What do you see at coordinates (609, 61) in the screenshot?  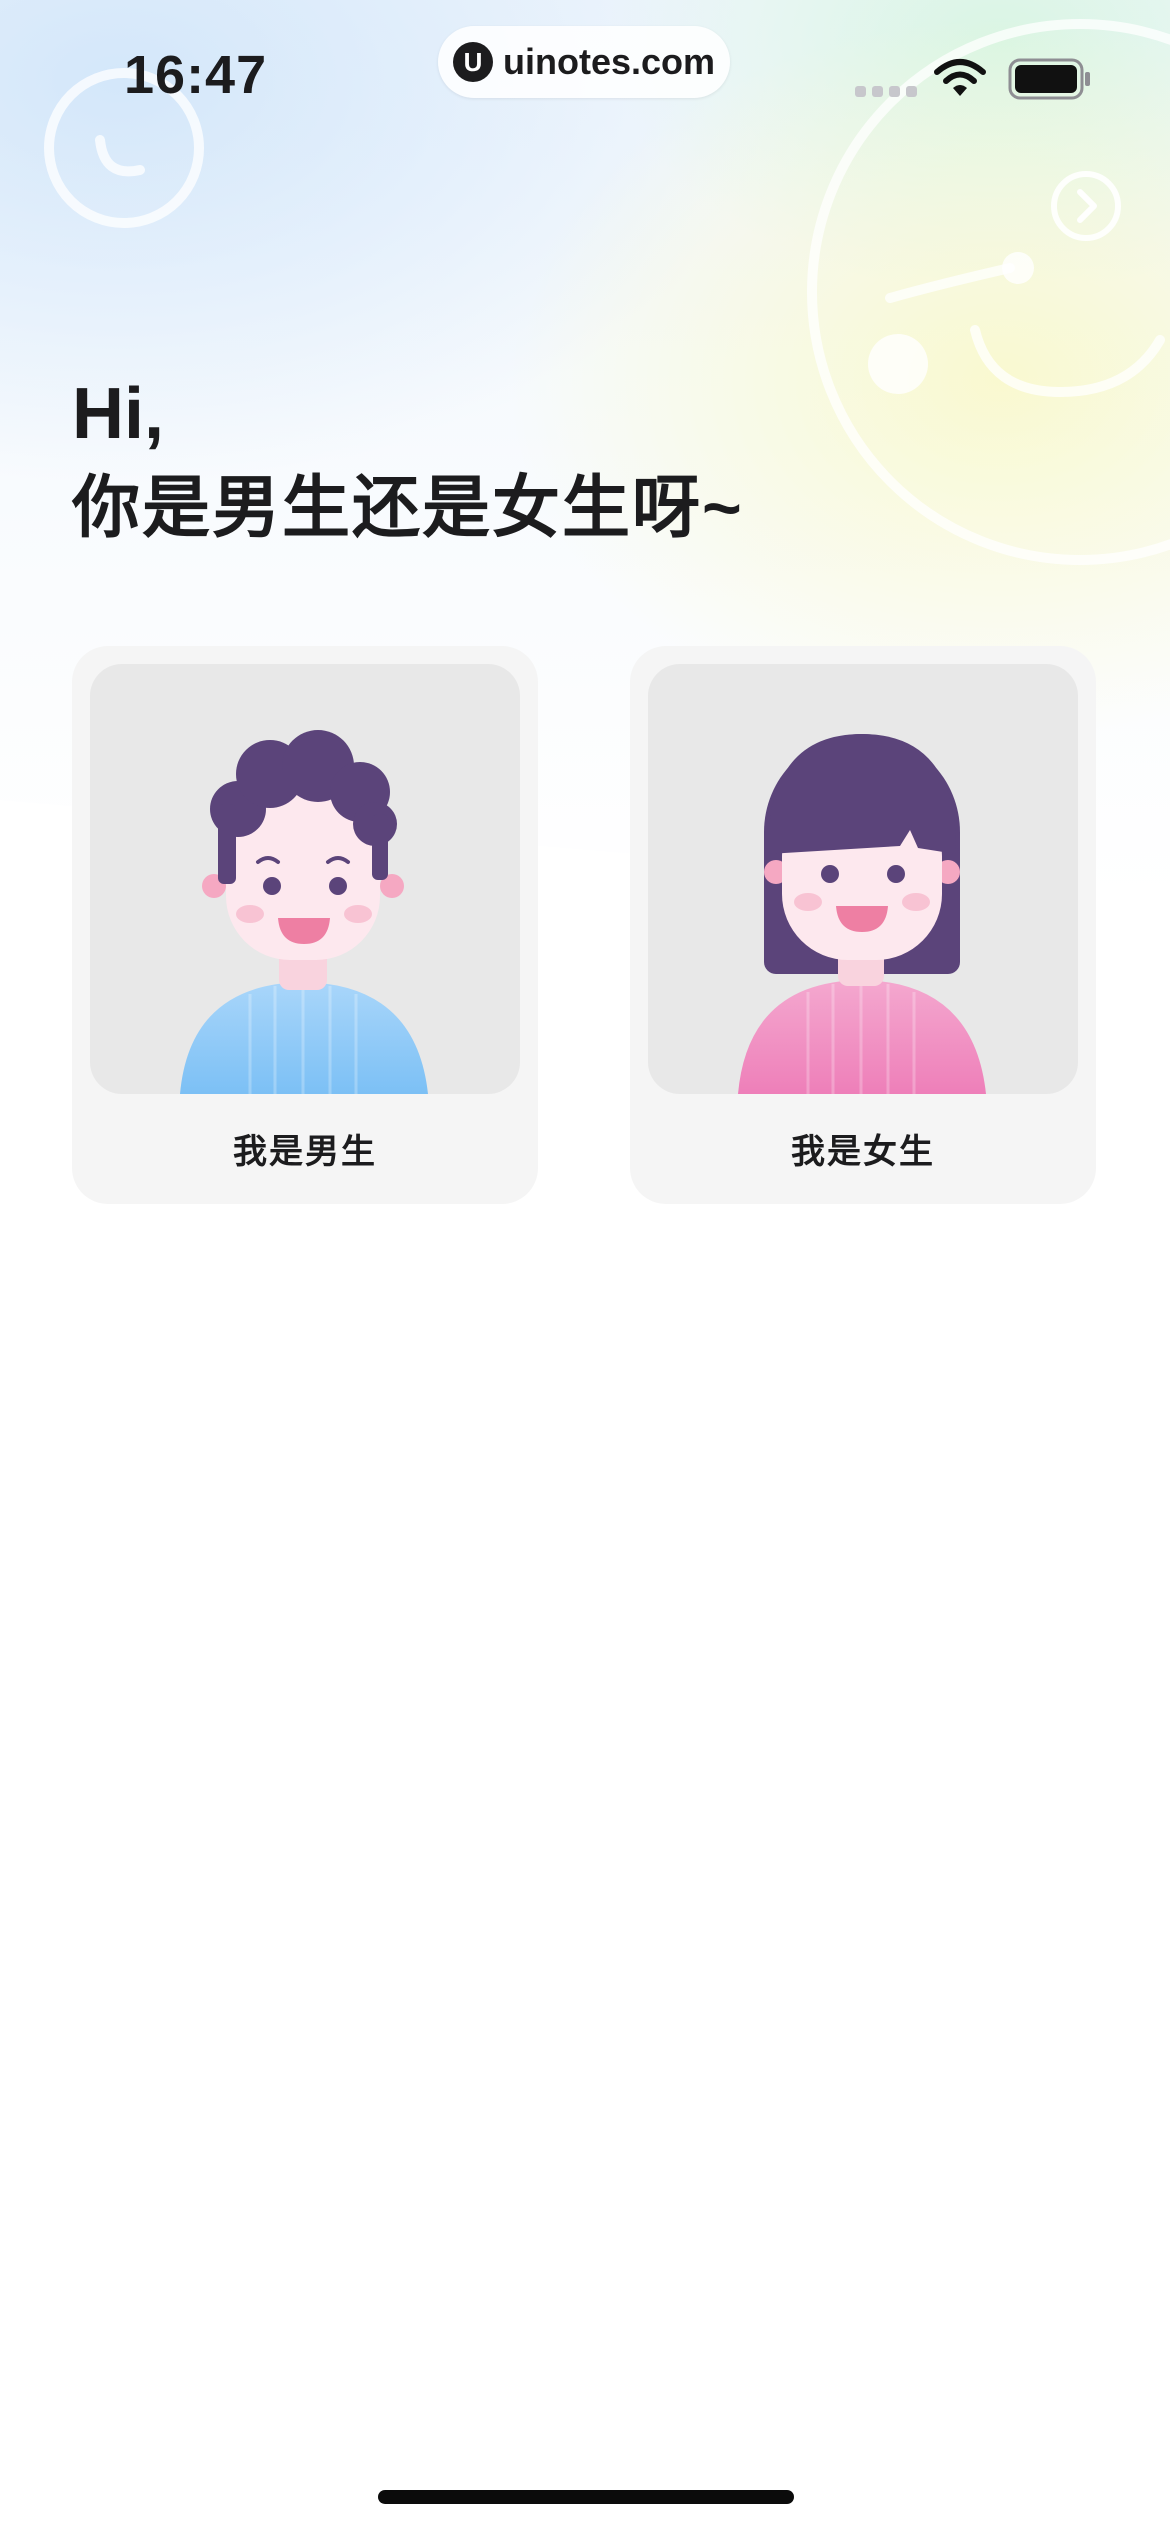 I see `url-text: uinotes.com` at bounding box center [609, 61].